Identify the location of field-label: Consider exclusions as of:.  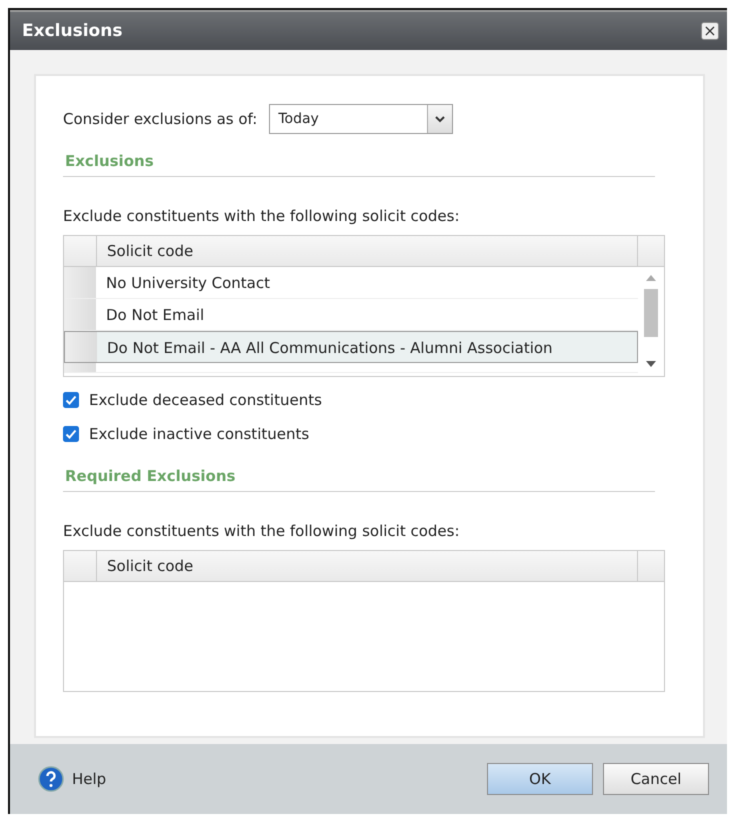
(160, 119).